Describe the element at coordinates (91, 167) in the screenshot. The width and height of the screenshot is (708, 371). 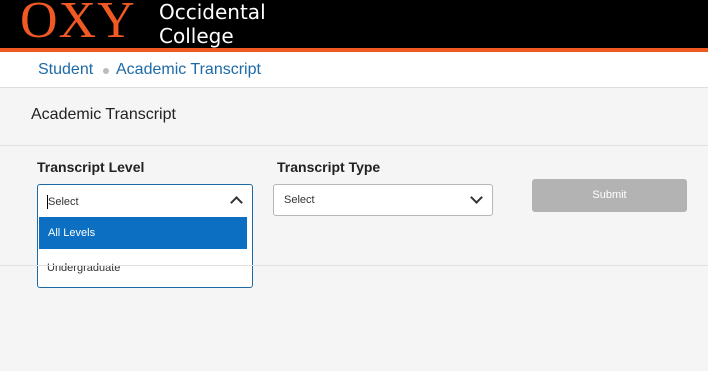
I see `transcript-level-label: Transcript Level` at that location.